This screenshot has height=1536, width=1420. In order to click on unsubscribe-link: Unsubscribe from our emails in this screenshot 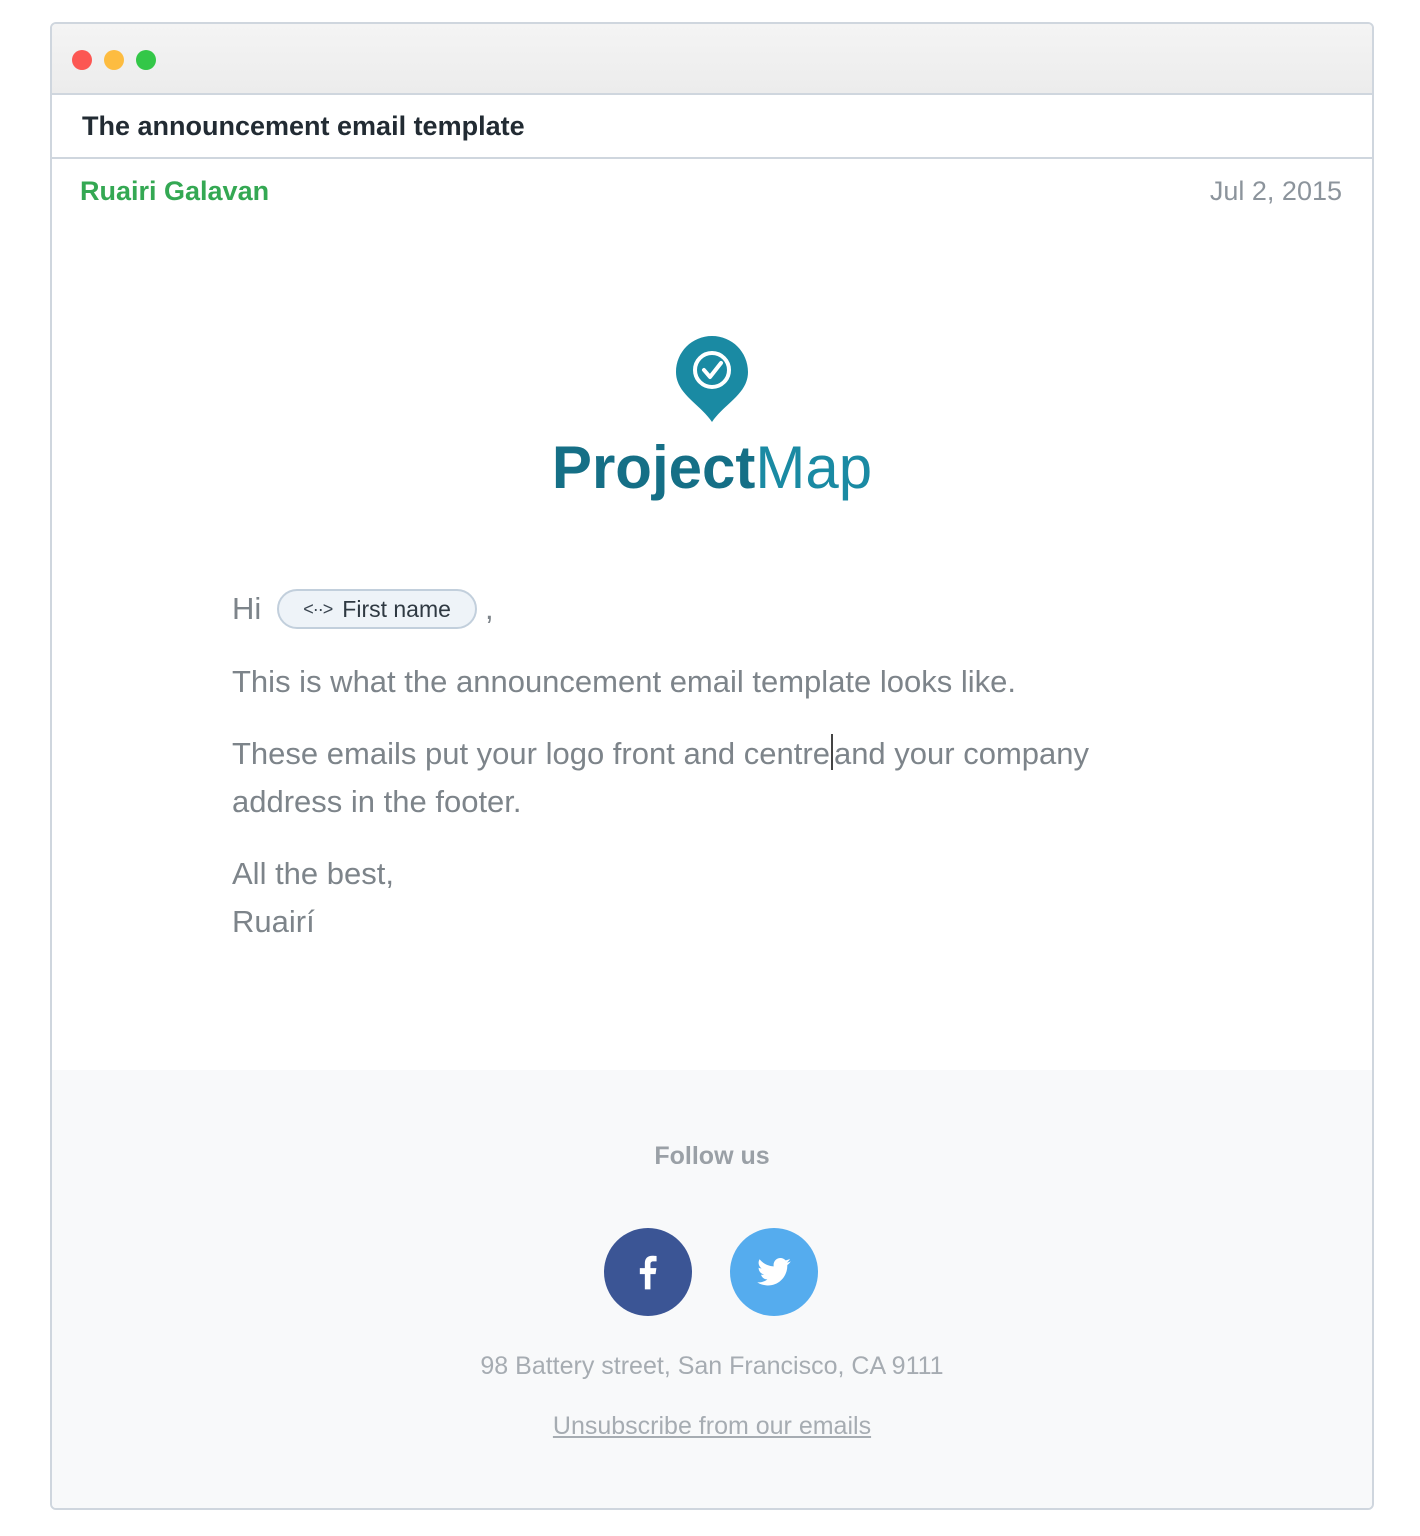, I will do `click(712, 1426)`.